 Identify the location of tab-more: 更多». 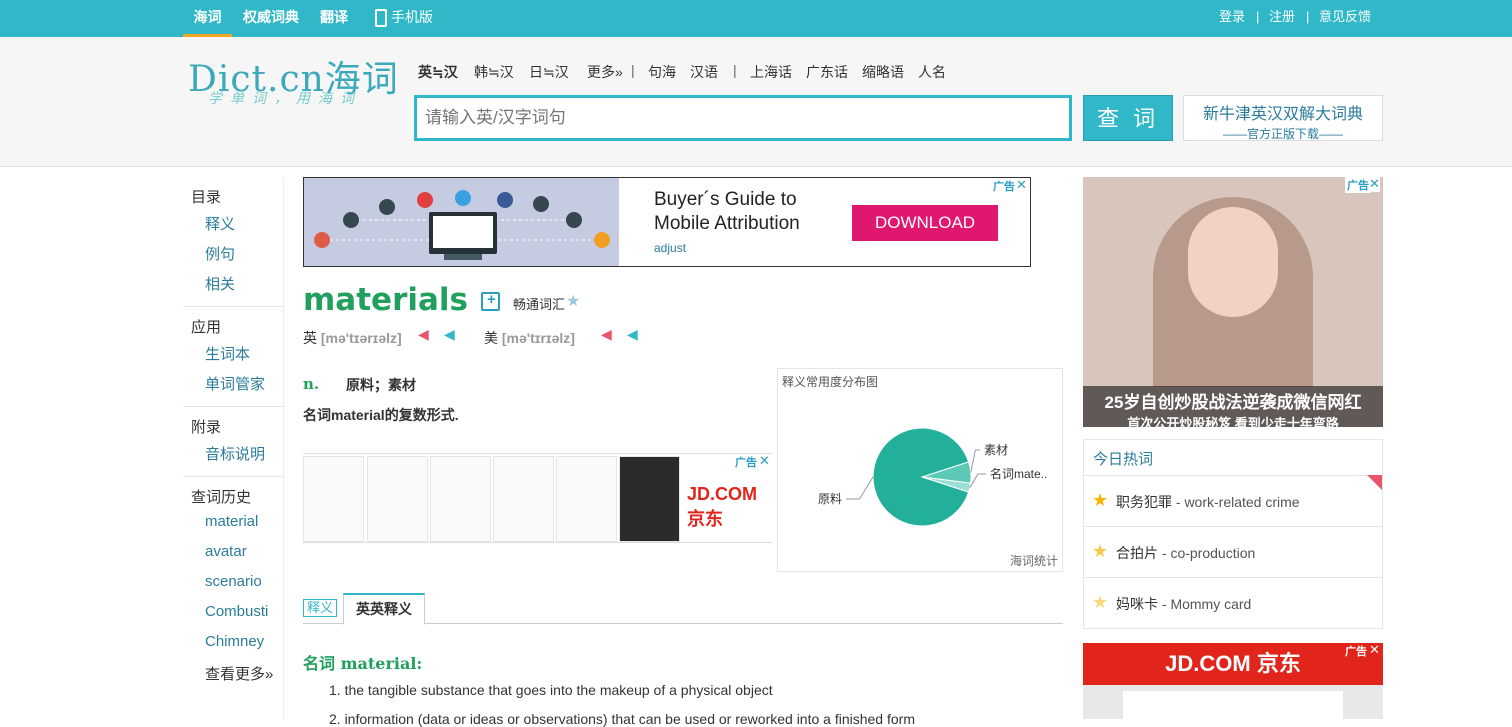
(605, 72).